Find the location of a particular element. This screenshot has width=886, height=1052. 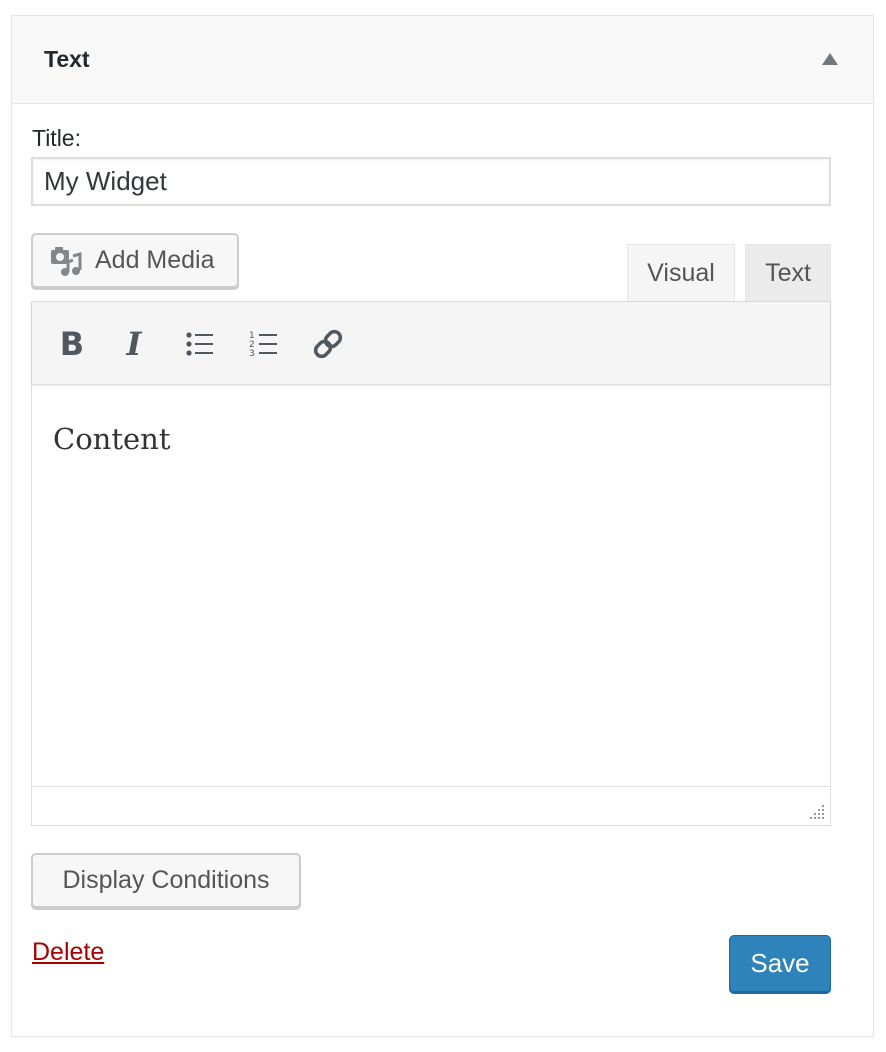

resize-handle-icon is located at coordinates (816, 811).